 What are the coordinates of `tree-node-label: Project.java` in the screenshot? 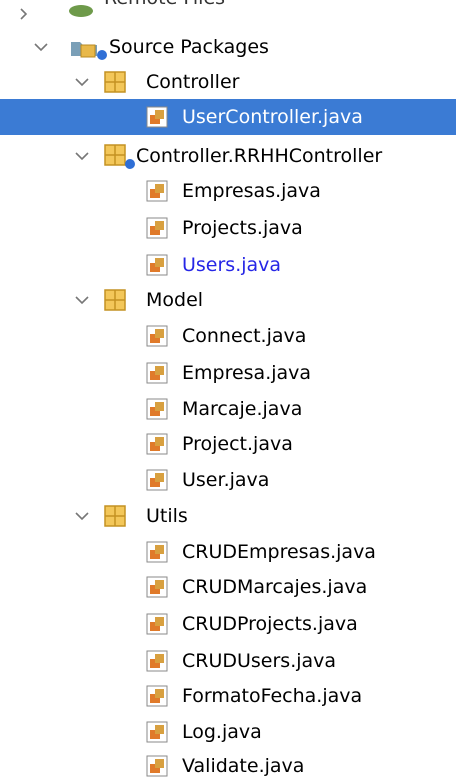 It's located at (237, 444).